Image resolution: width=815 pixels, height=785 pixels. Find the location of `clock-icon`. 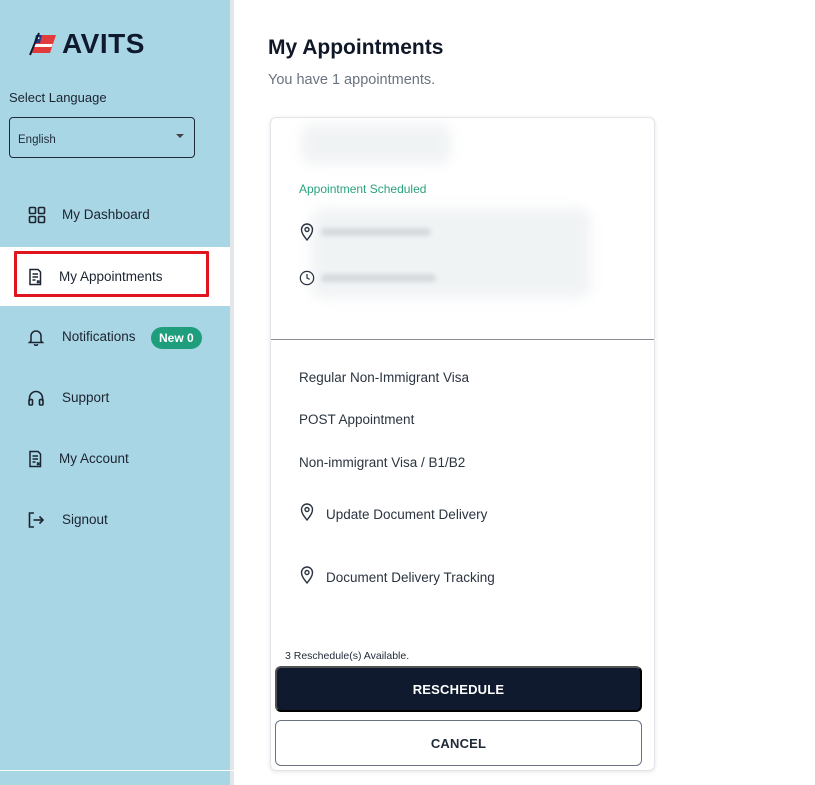

clock-icon is located at coordinates (307, 278).